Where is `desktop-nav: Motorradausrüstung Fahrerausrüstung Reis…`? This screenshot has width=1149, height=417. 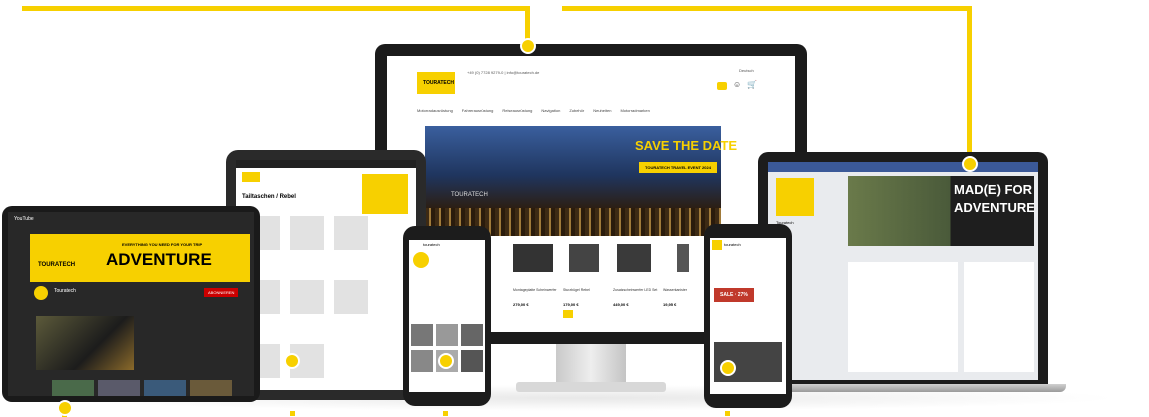
desktop-nav: Motorradausrüstung Fahrerausrüstung Reis… is located at coordinates (597, 112).